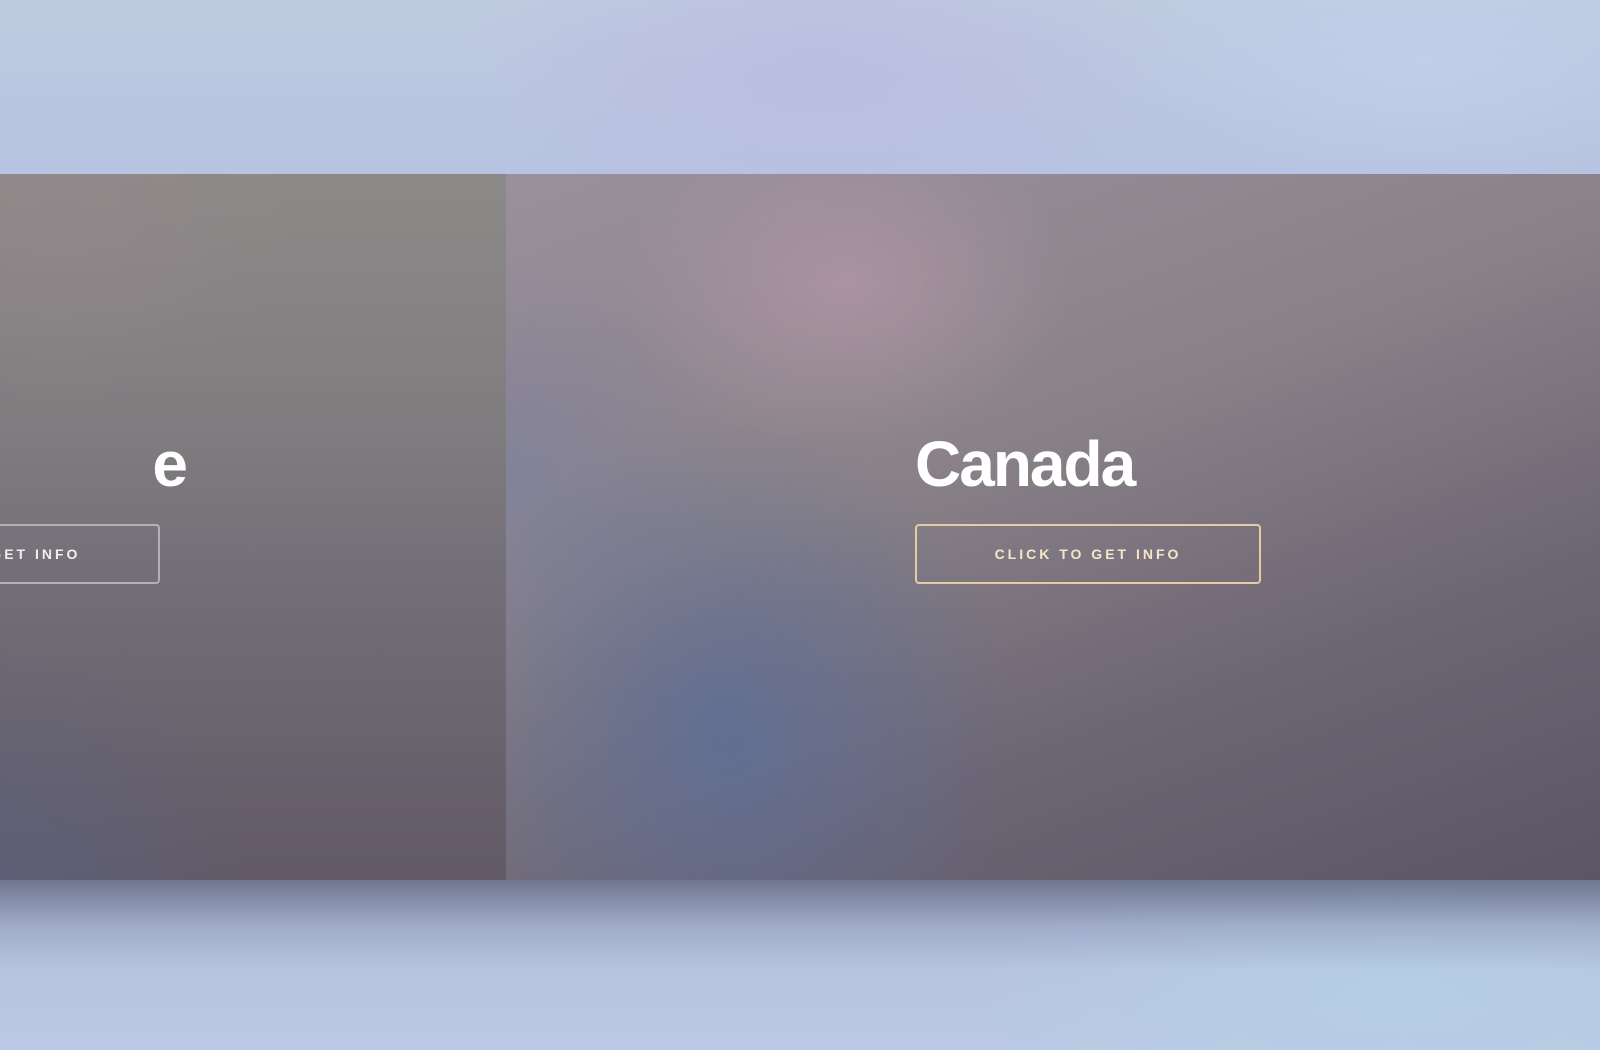 The image size is (1600, 1050). Describe the element at coordinates (1088, 506) in the screenshot. I see `slide-active-content: Canada CLICK TO GET INFO` at that location.